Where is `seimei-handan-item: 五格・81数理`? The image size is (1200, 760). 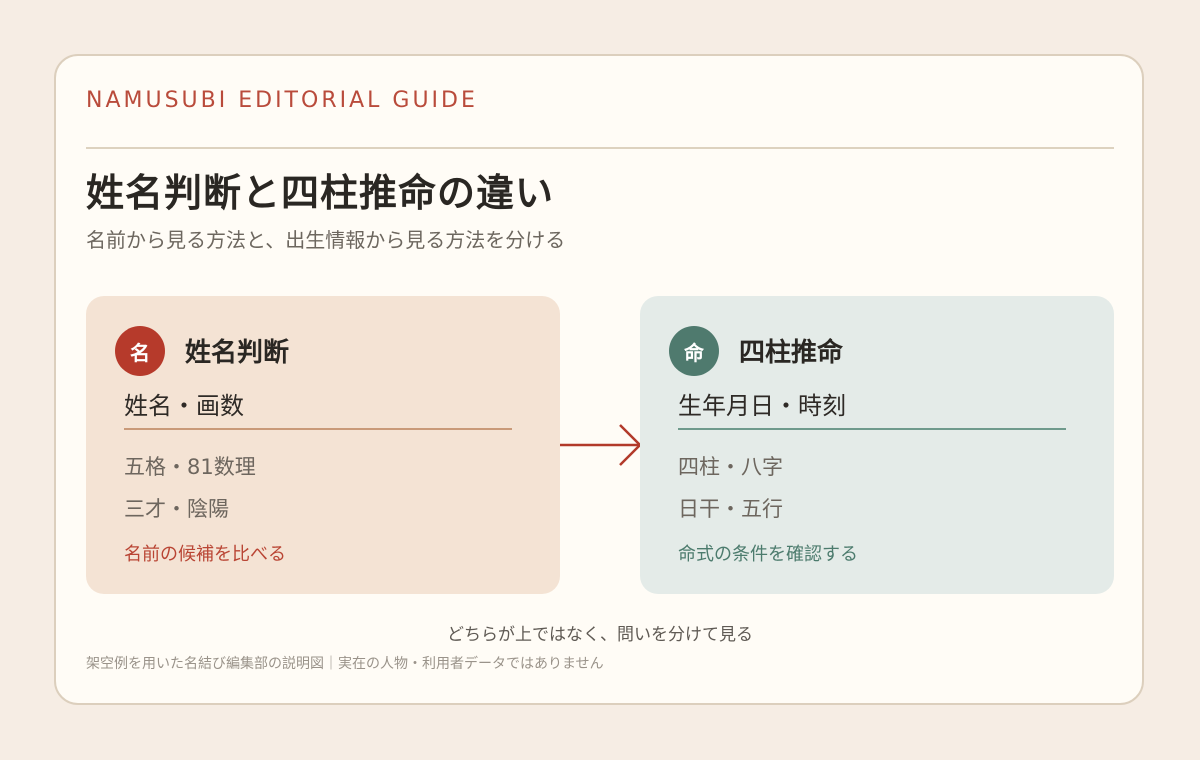
seimei-handan-item: 五格・81数理 is located at coordinates (190, 467).